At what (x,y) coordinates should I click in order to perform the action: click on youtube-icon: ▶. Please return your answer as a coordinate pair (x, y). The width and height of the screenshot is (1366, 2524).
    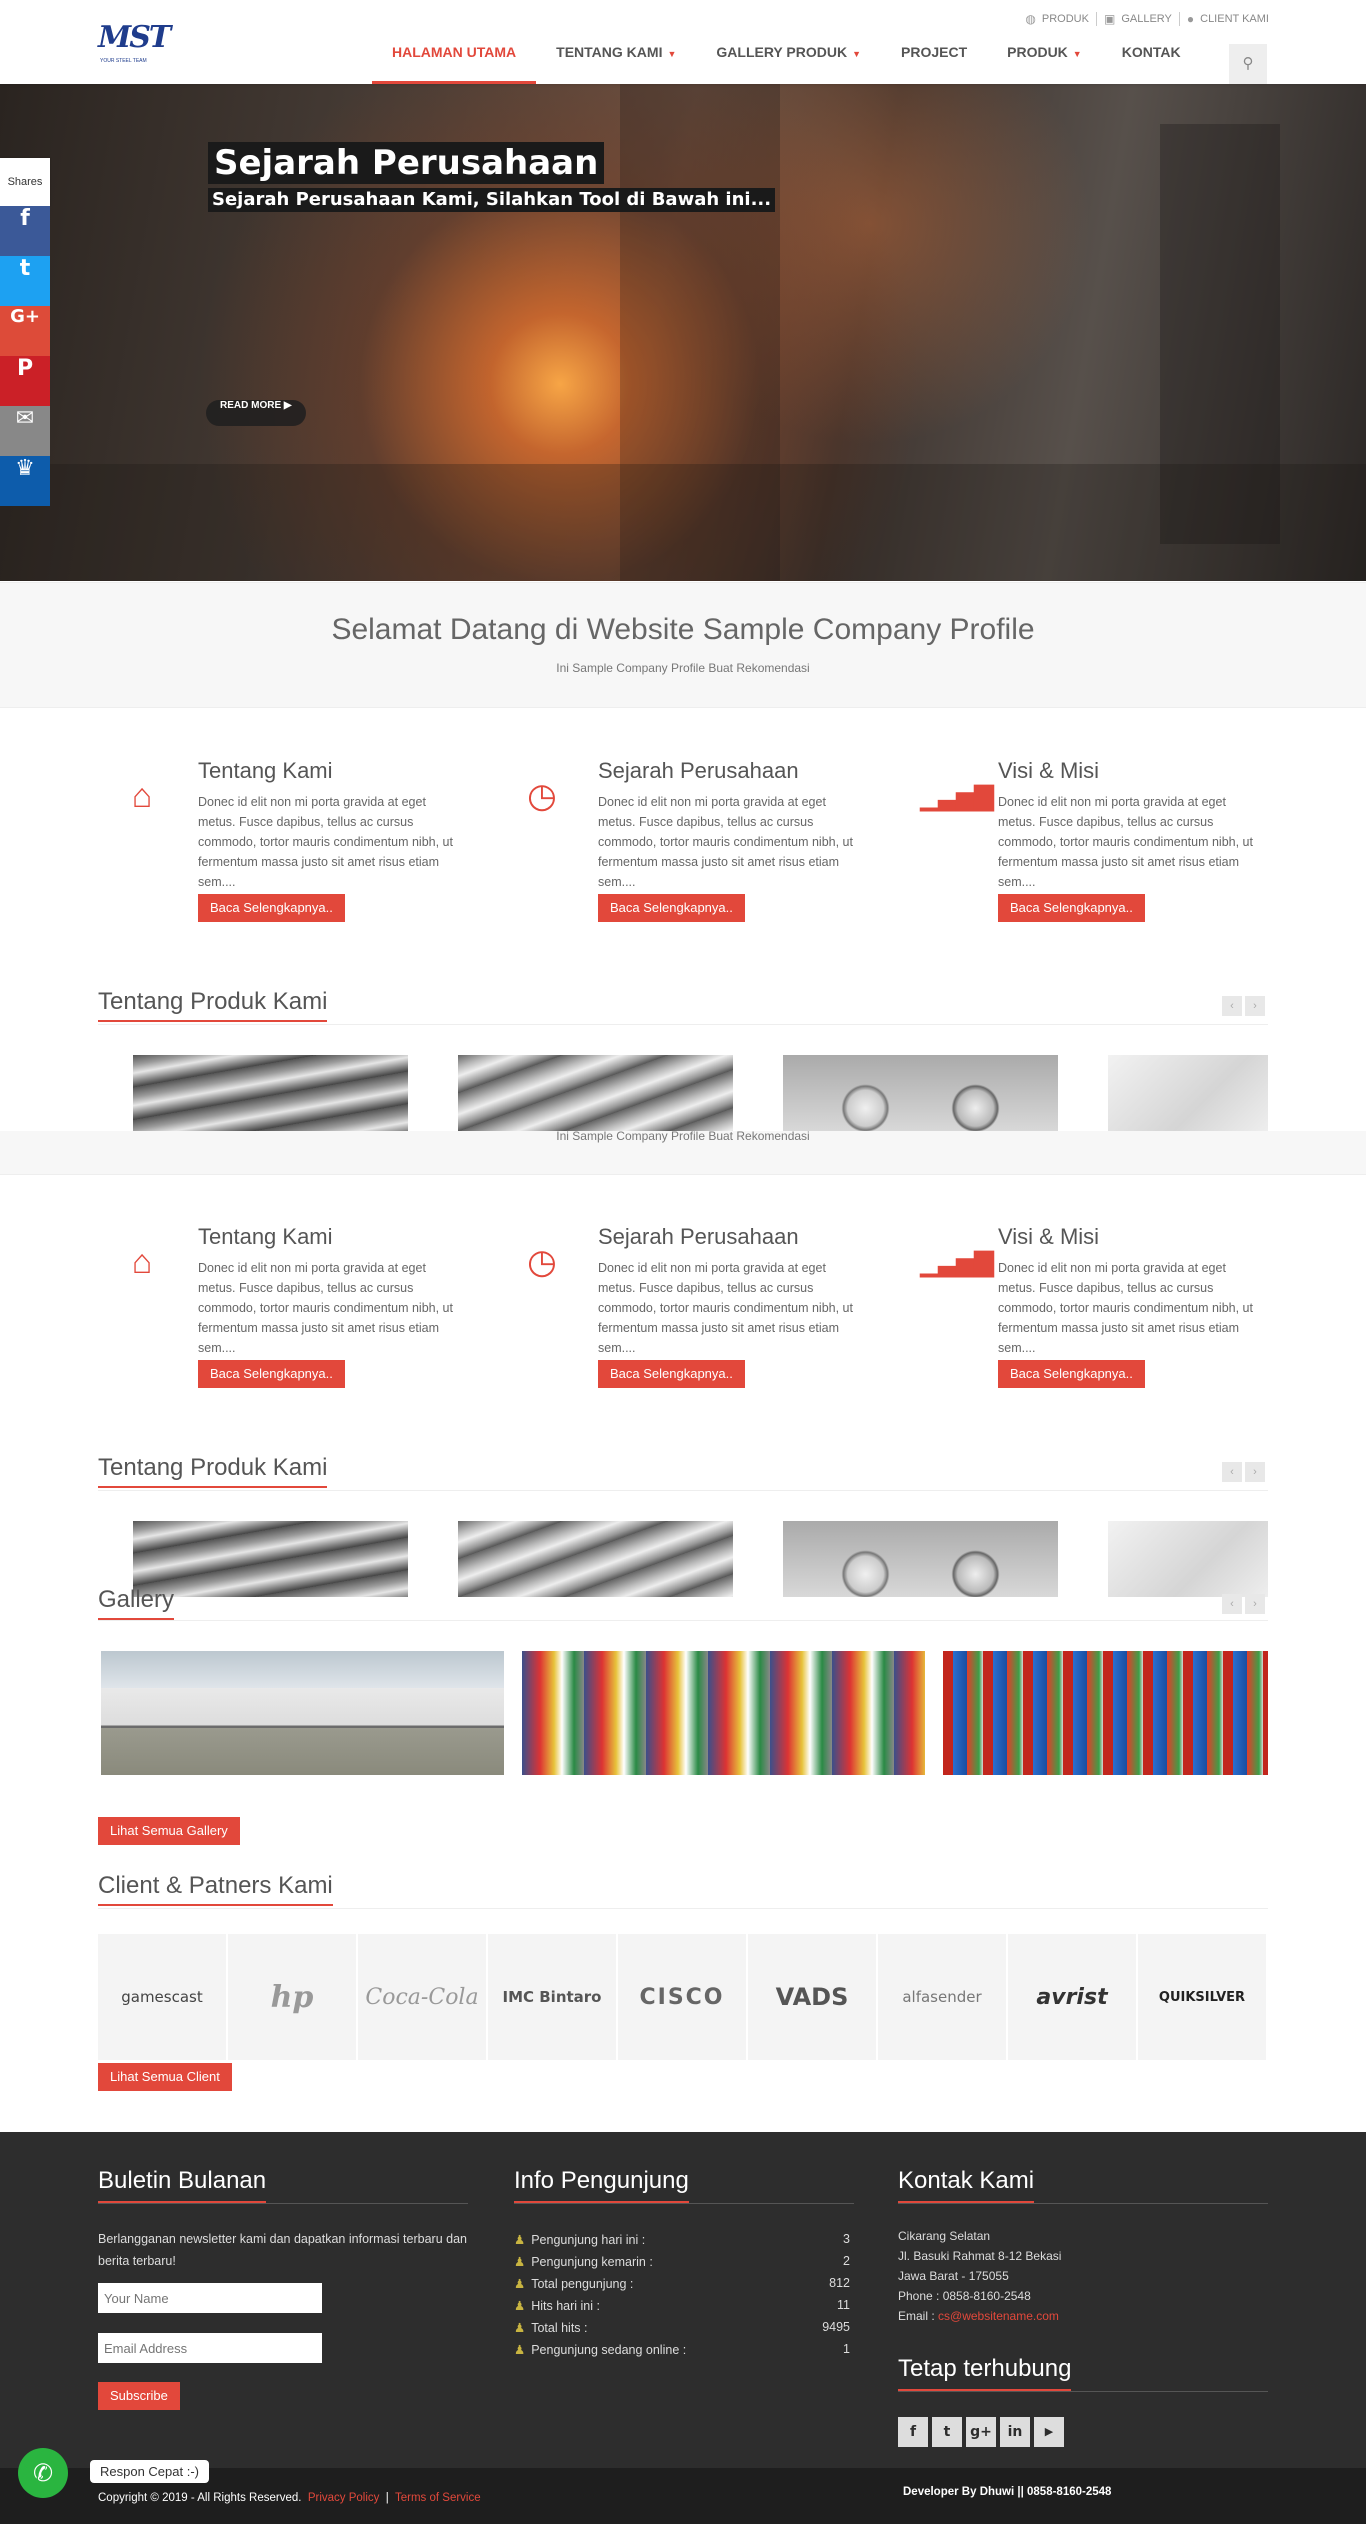
    Looking at the image, I should click on (1049, 2432).